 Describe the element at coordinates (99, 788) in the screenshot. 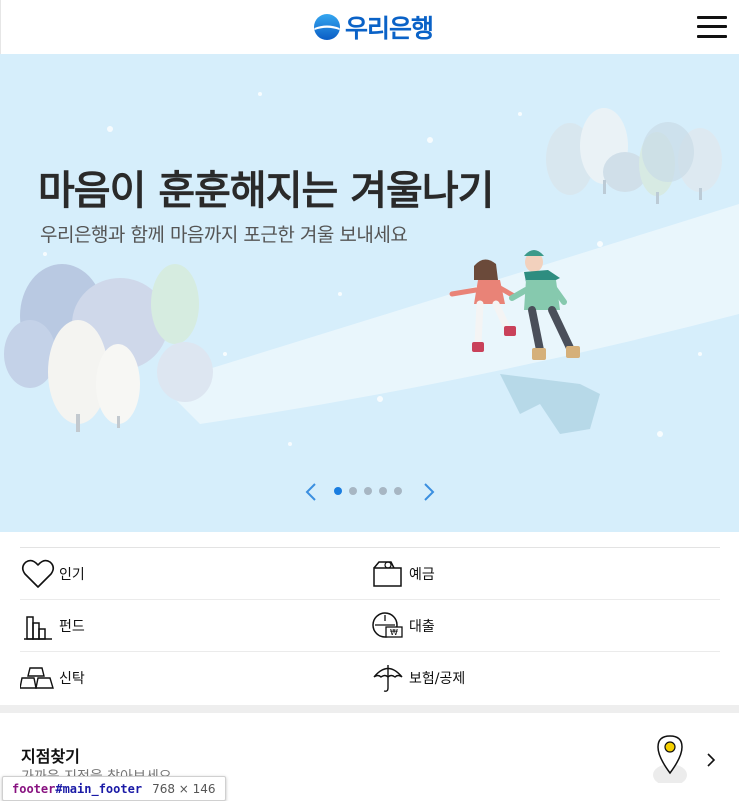

I see `tooltip-id: #main_footer` at that location.